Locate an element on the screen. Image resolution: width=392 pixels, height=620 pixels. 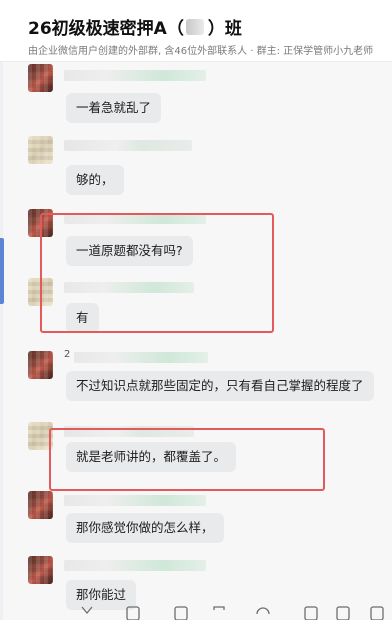
group-title: 26初级极速密押A（ ）班 is located at coordinates (135, 26).